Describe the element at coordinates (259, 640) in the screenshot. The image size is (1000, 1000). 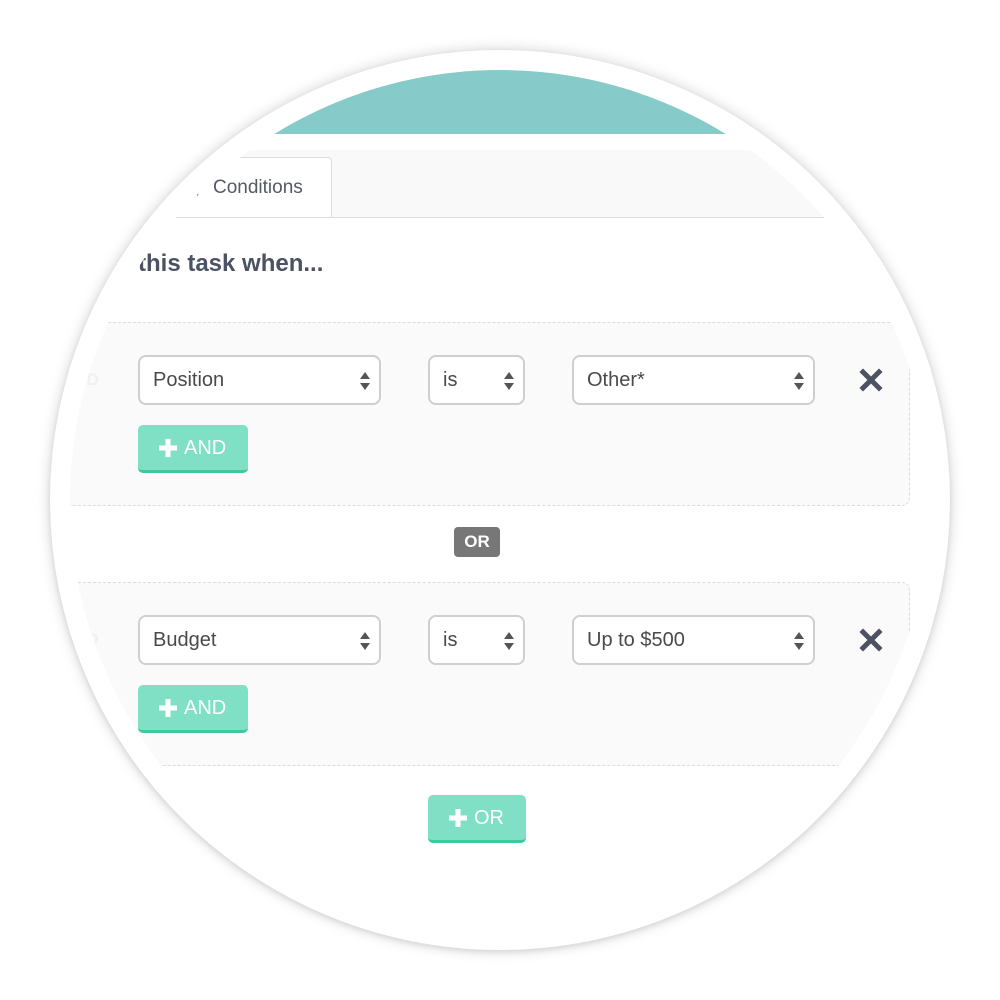
I see `field-select: Budget` at that location.